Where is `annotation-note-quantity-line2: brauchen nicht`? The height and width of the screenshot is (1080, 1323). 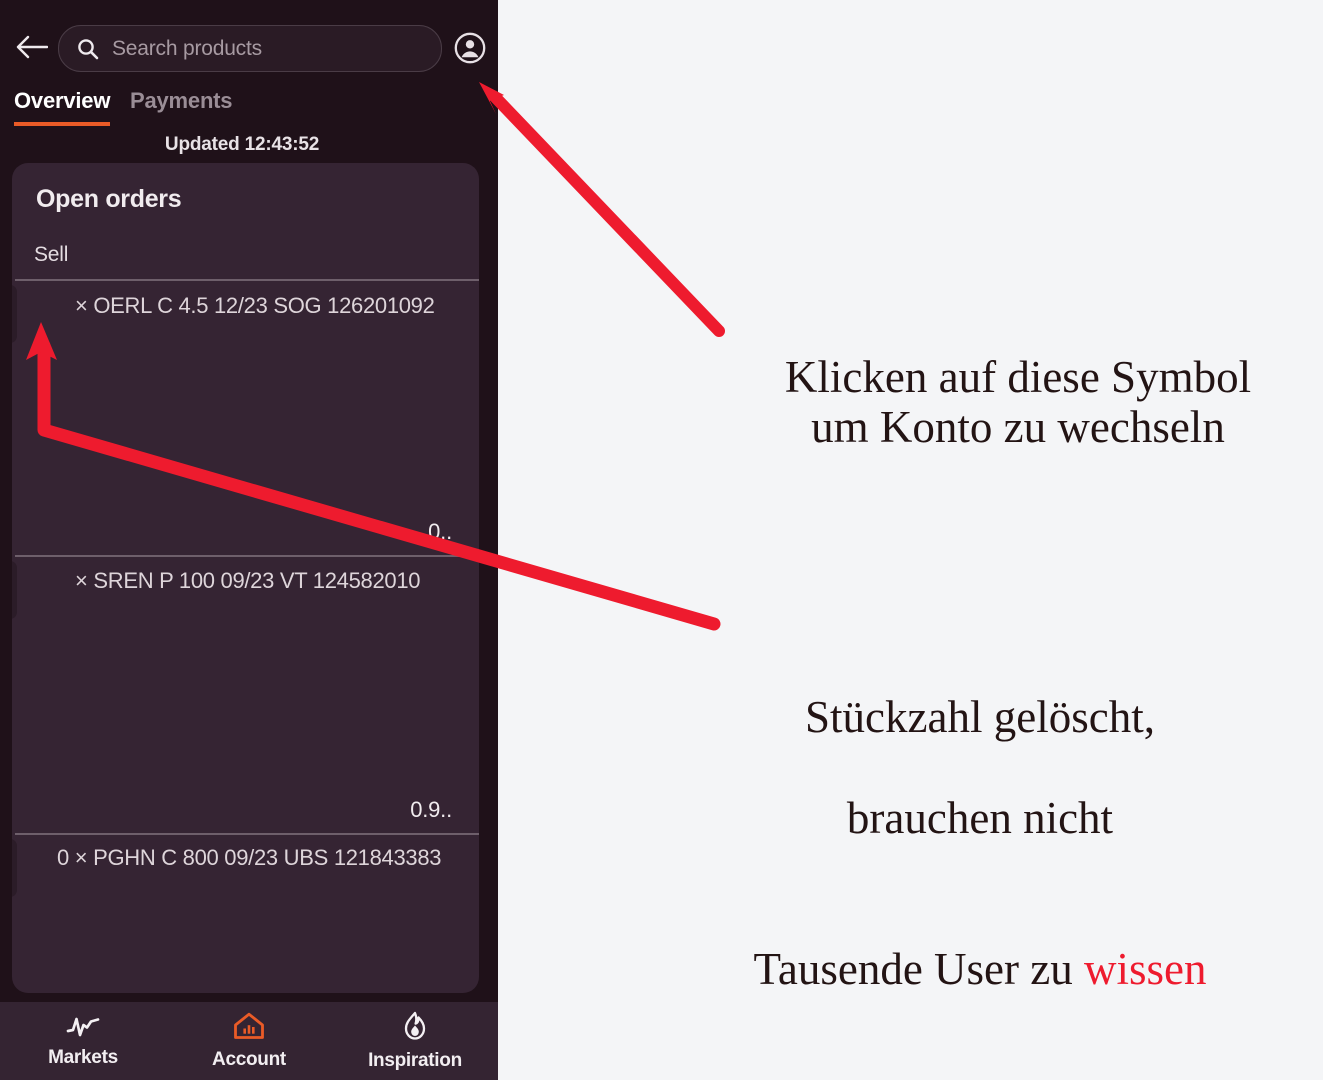
annotation-note-quantity-line2: brauchen nicht is located at coordinates (980, 818).